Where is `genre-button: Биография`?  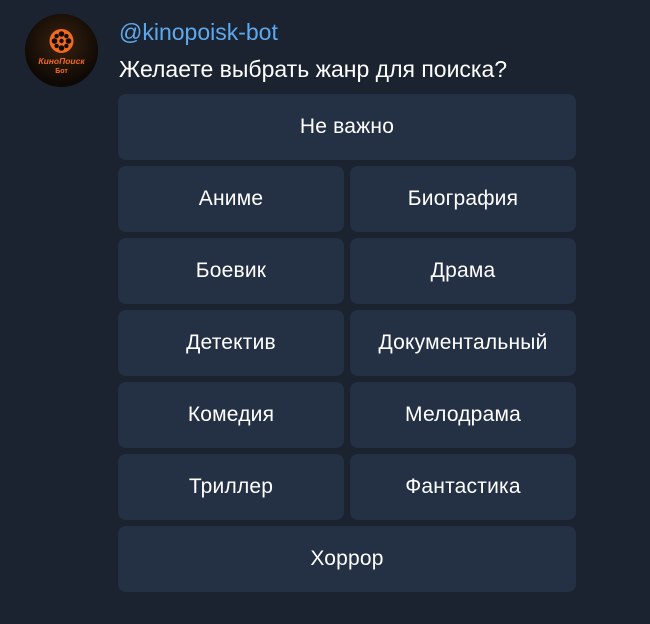
genre-button: Биография is located at coordinates (463, 199).